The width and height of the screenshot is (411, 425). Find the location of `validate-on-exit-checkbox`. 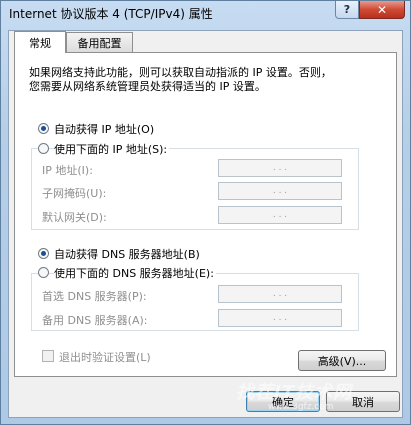

validate-on-exit-checkbox is located at coordinates (48, 356).